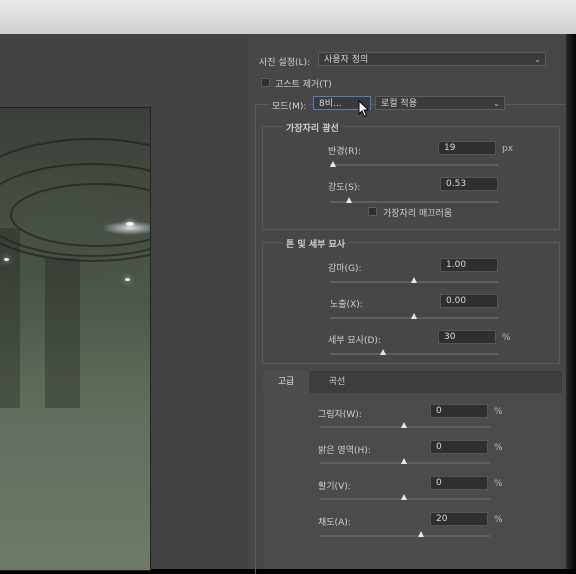 The height and width of the screenshot is (574, 576). Describe the element at coordinates (414, 165) in the screenshot. I see `radius-slider-track` at that location.